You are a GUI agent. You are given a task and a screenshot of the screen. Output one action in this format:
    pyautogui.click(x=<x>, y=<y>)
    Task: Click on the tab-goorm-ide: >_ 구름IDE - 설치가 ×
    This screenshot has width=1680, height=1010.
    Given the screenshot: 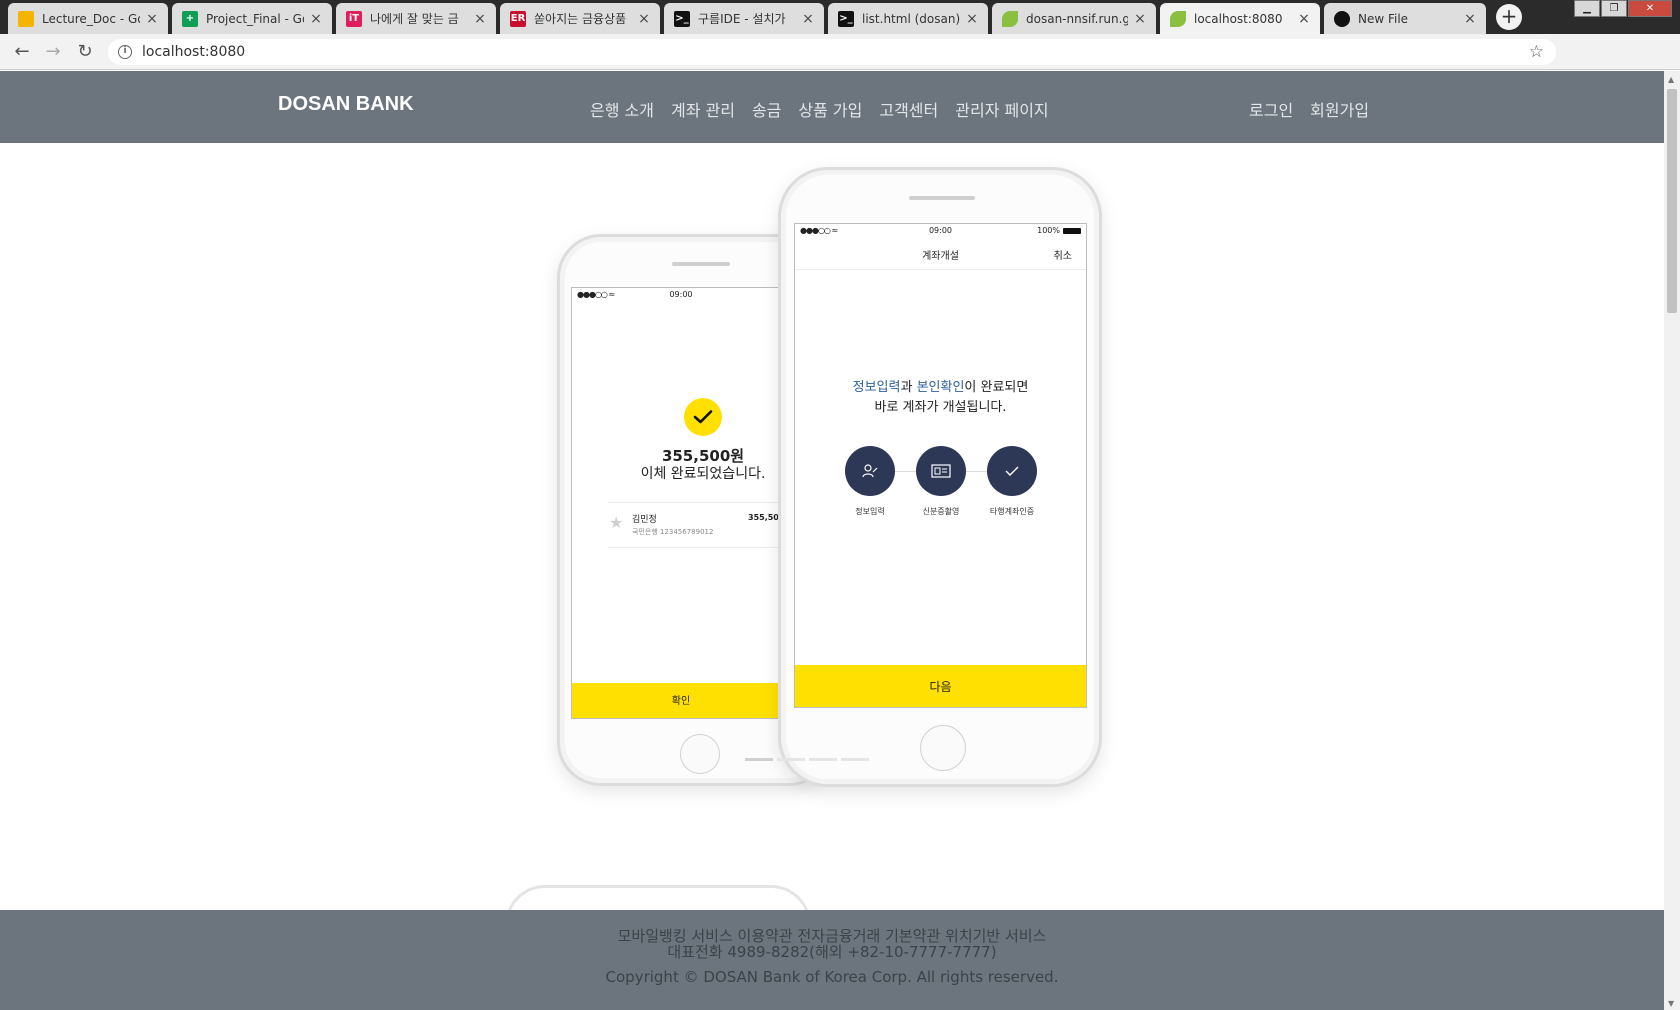 What is the action you would take?
    pyautogui.click(x=744, y=18)
    